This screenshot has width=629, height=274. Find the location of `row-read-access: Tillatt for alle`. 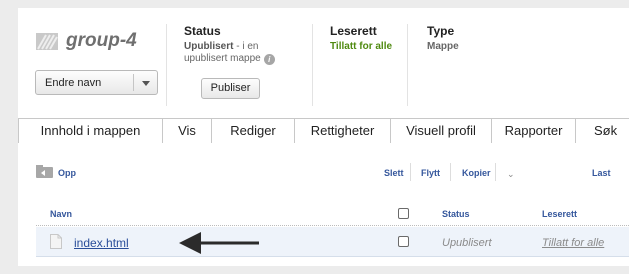

row-read-access: Tillatt for alle is located at coordinates (573, 243).